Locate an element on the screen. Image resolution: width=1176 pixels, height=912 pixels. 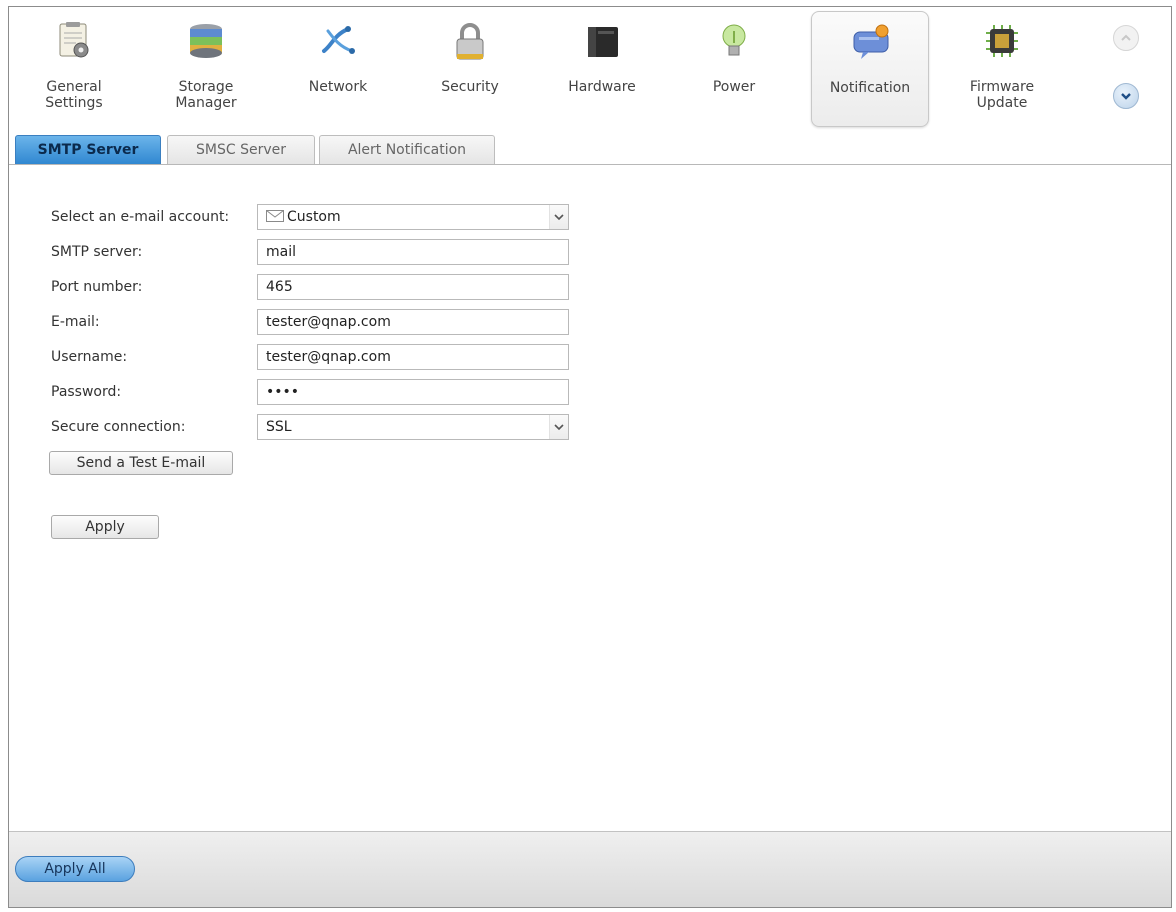
scroll-down-button is located at coordinates (1126, 96).